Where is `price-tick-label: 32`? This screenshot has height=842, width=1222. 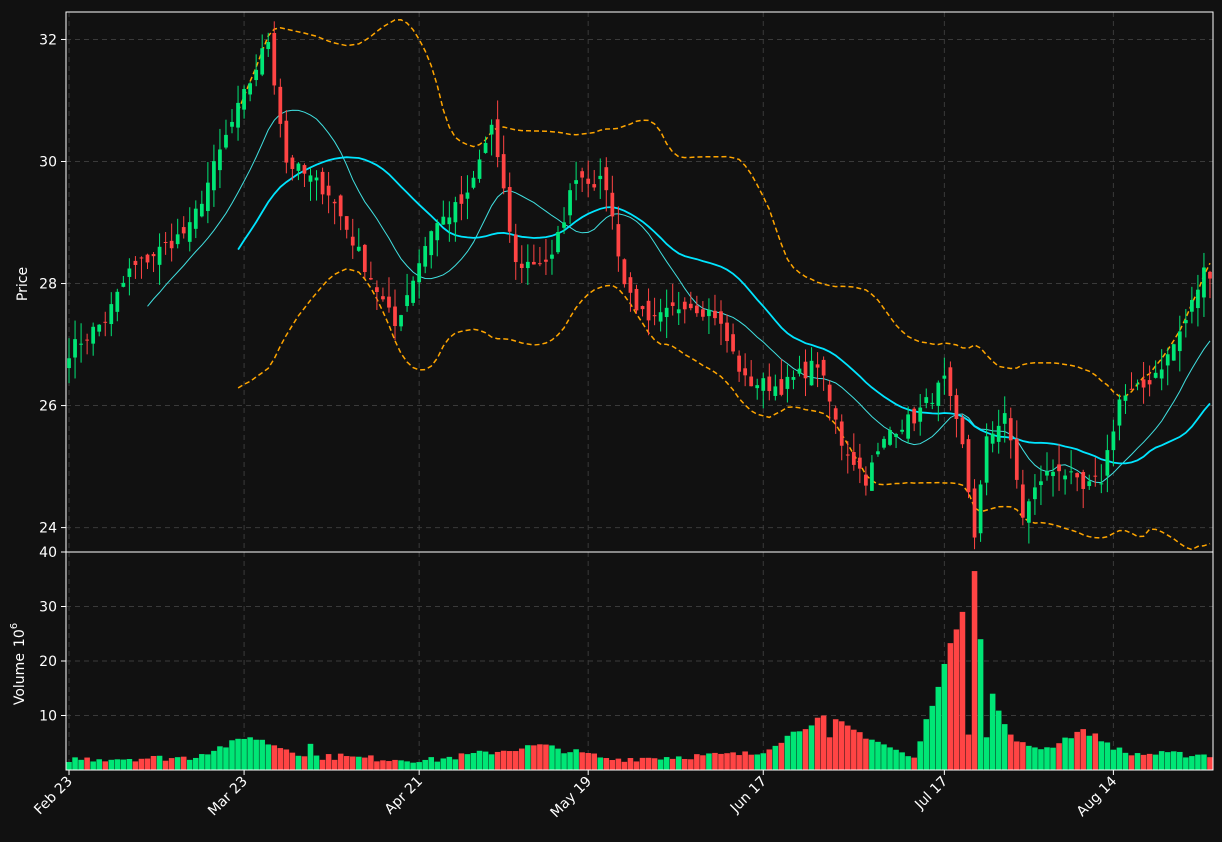
price-tick-label: 32 is located at coordinates (48, 40).